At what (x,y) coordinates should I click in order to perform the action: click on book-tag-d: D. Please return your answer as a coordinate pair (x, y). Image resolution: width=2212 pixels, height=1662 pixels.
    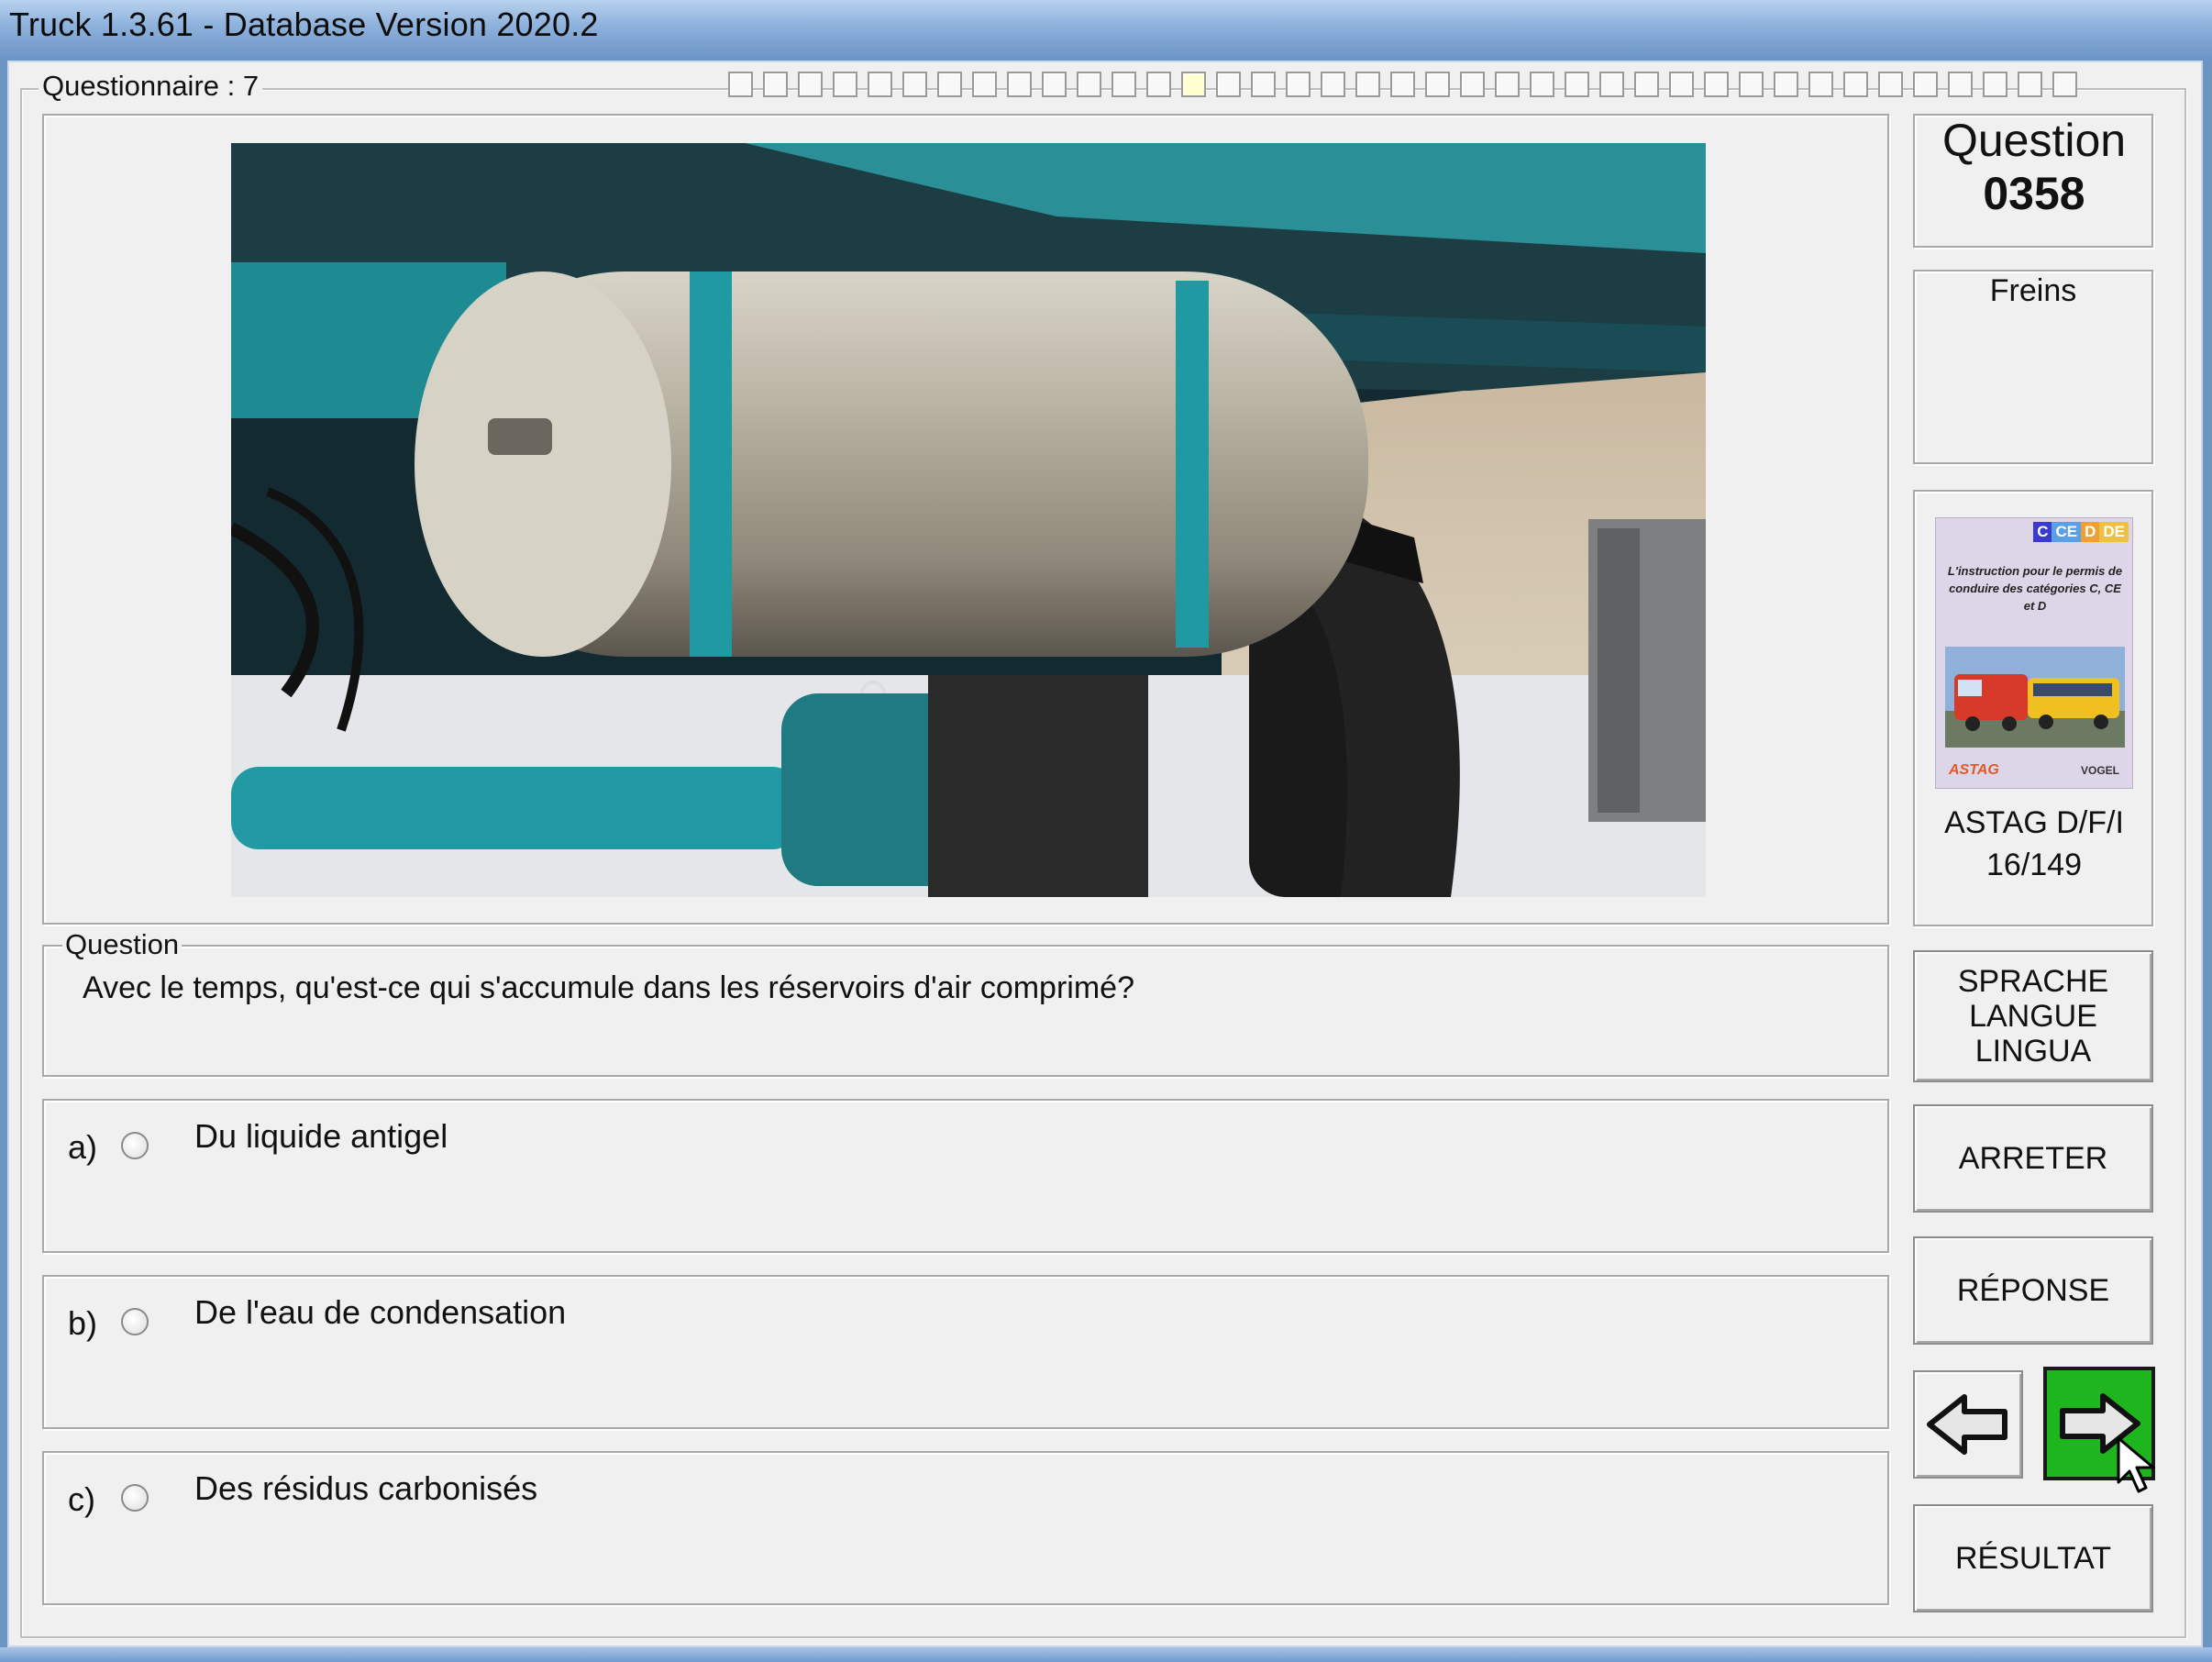
    Looking at the image, I should click on (2090, 532).